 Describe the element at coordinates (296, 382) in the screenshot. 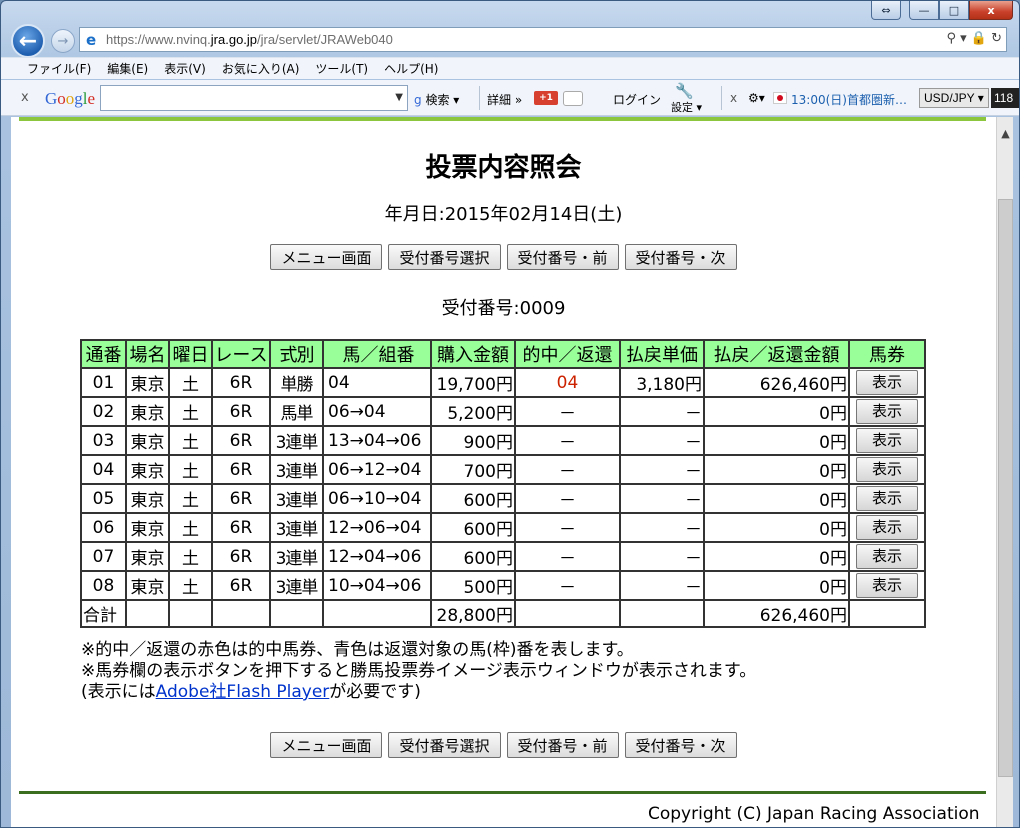

I see `cell-type: 単勝` at that location.